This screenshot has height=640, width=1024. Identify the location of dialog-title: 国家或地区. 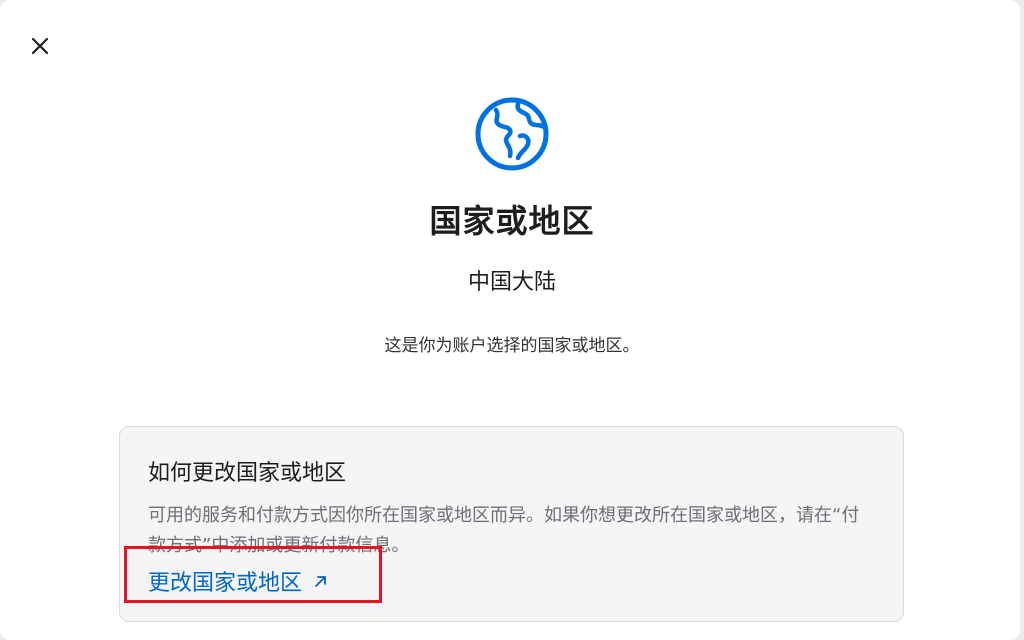
(512, 221).